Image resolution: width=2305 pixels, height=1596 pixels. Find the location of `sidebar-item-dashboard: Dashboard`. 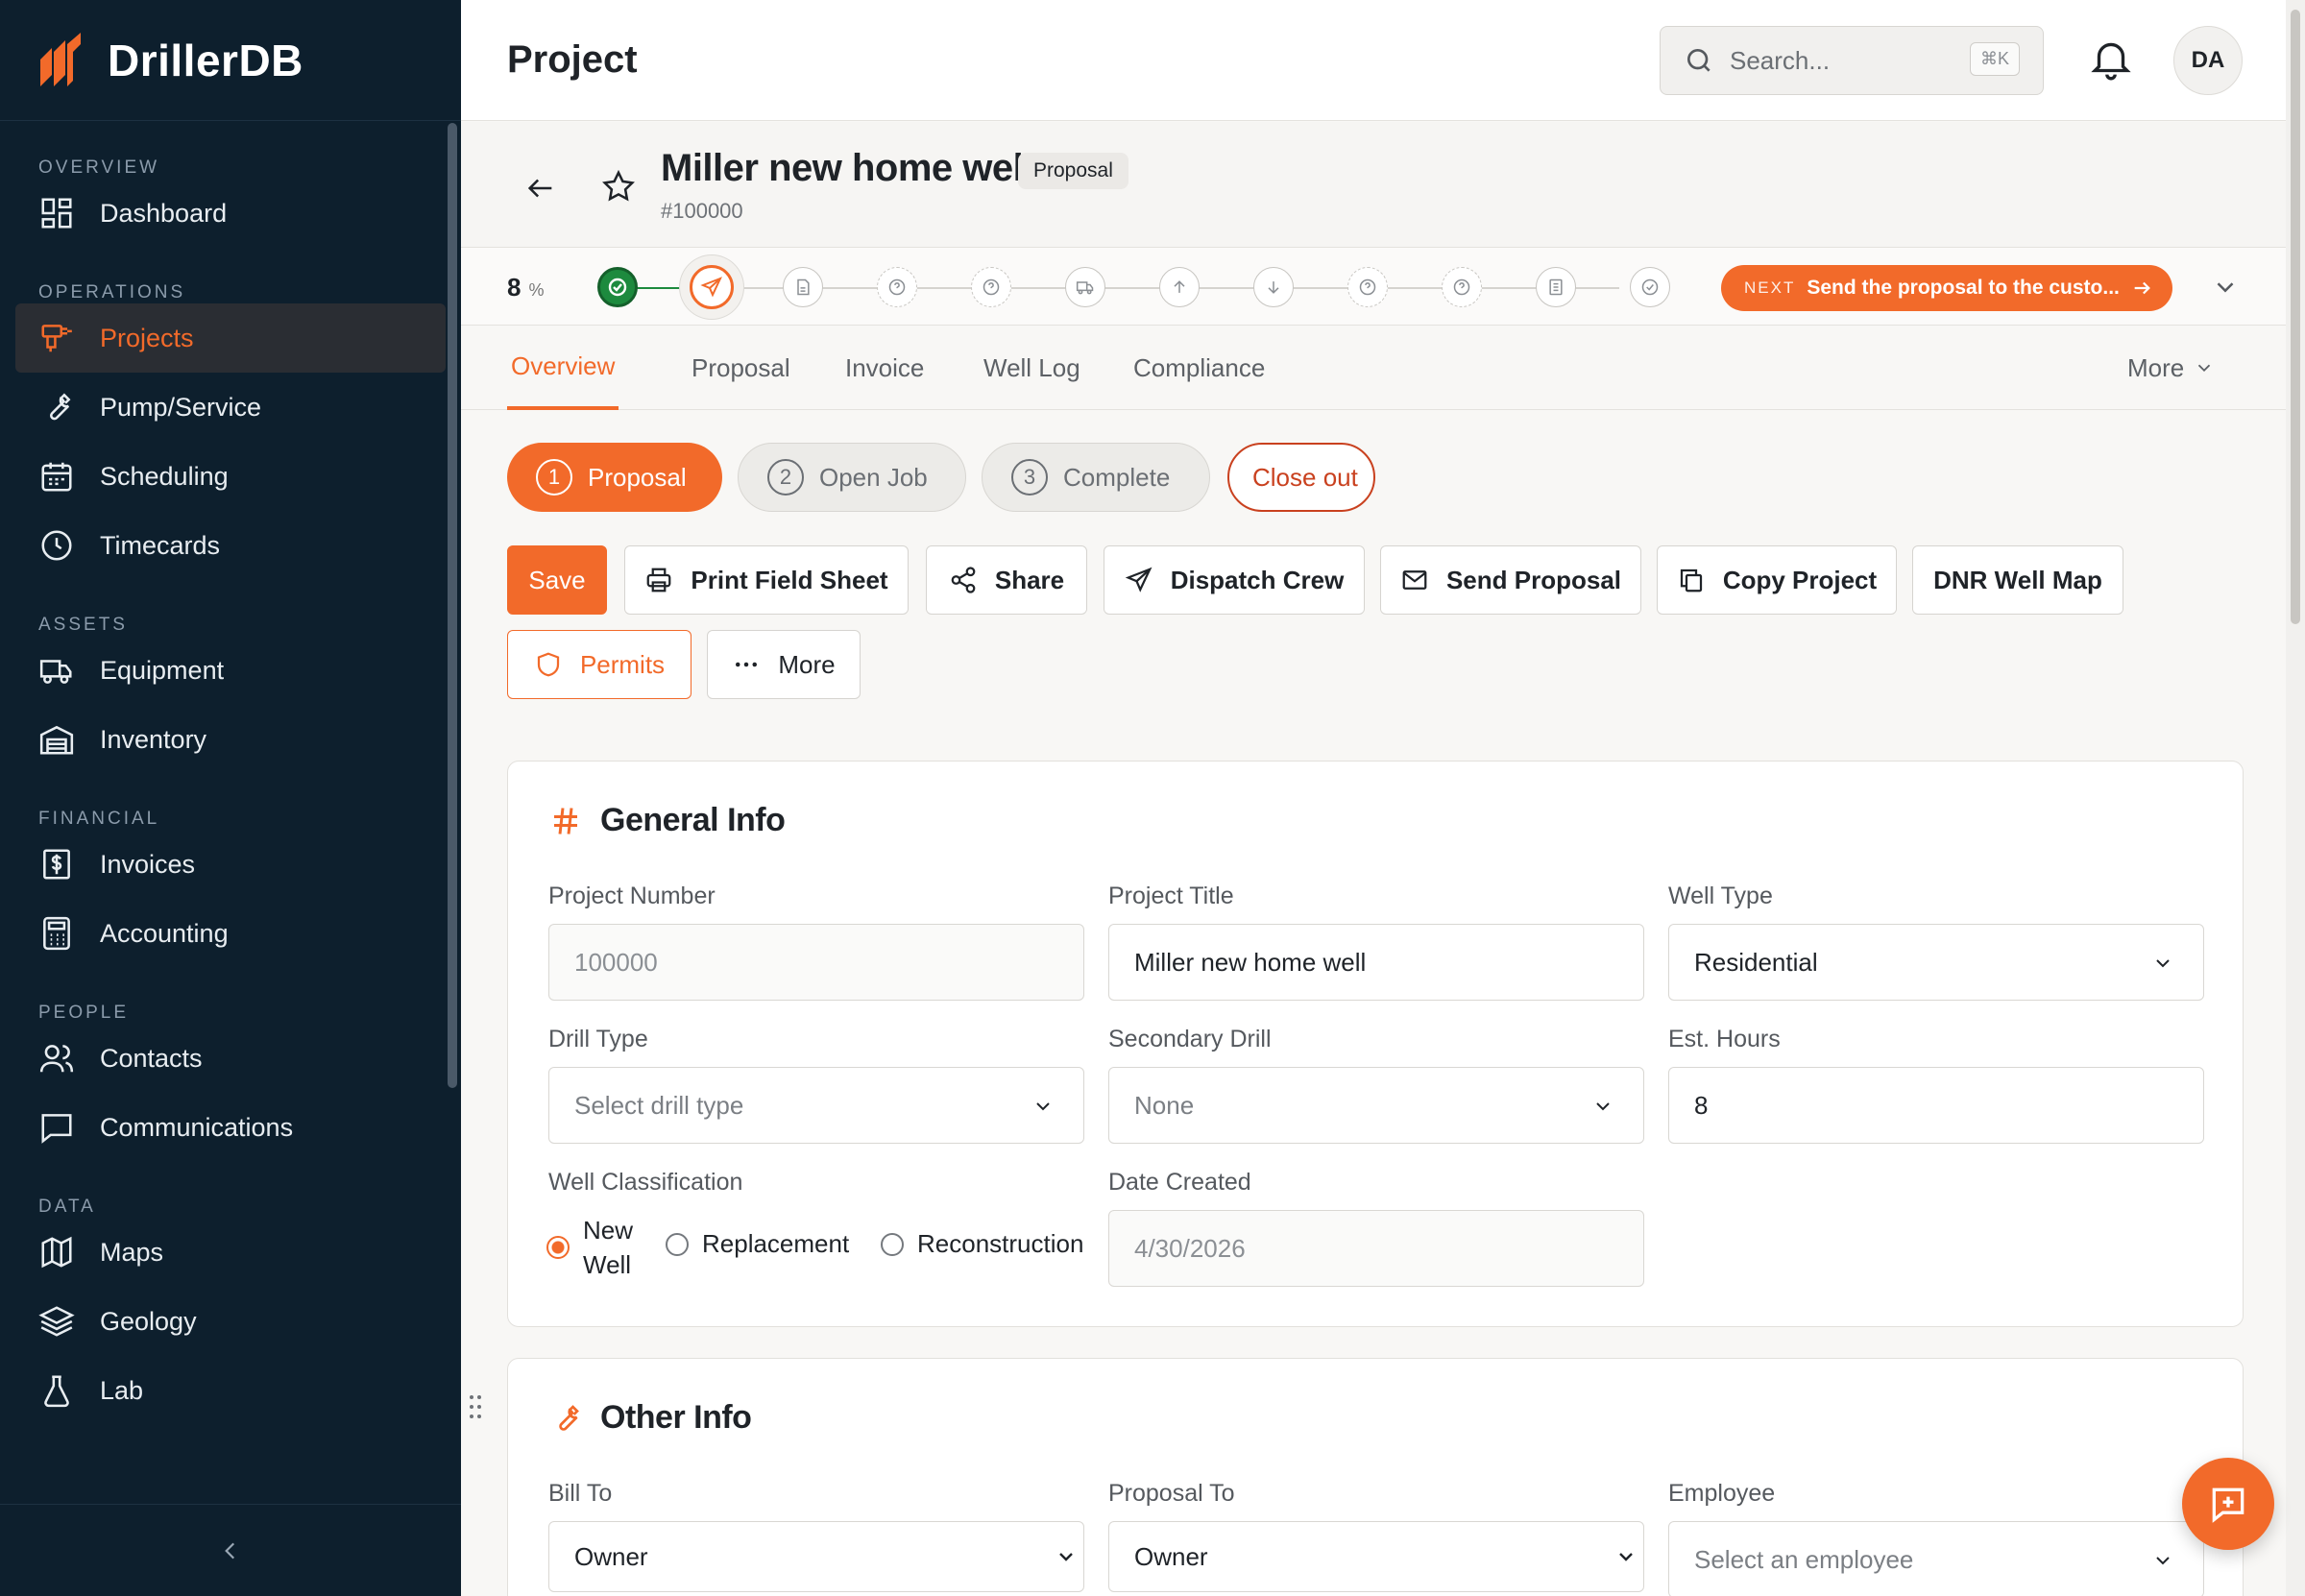

sidebar-item-dashboard: Dashboard is located at coordinates (230, 213).